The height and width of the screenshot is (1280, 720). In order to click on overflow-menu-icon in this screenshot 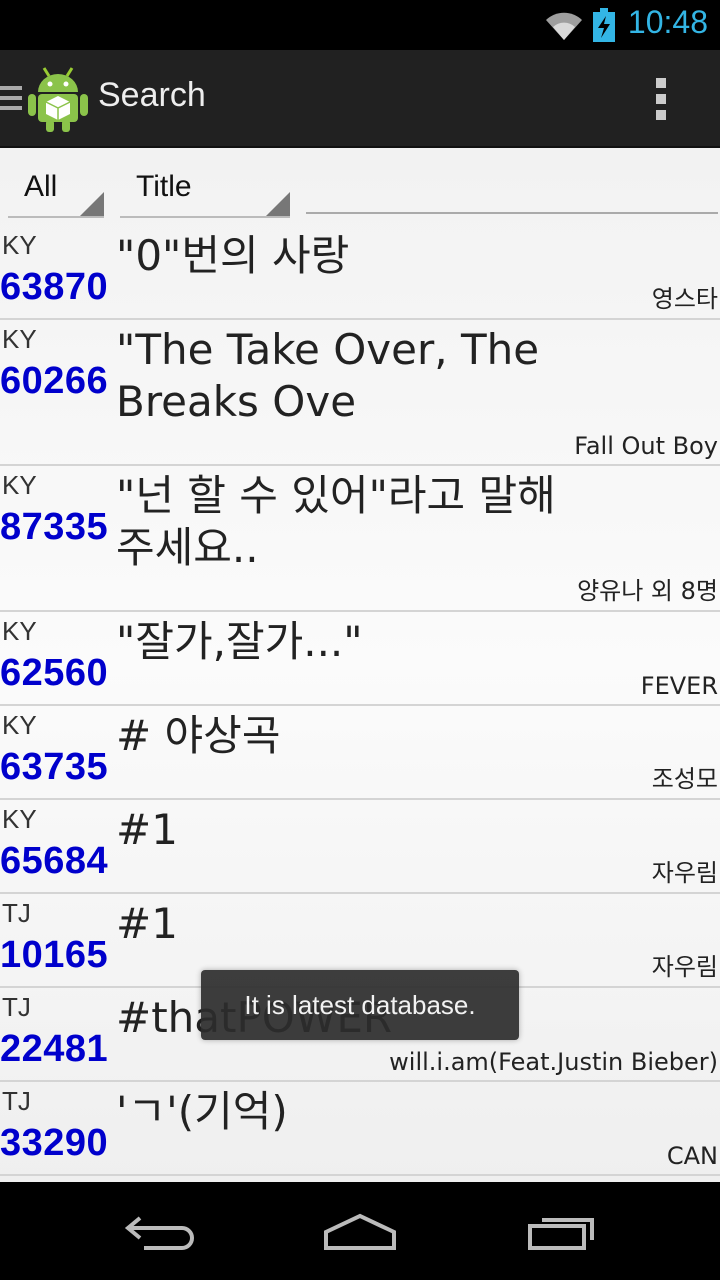, I will do `click(662, 100)`.